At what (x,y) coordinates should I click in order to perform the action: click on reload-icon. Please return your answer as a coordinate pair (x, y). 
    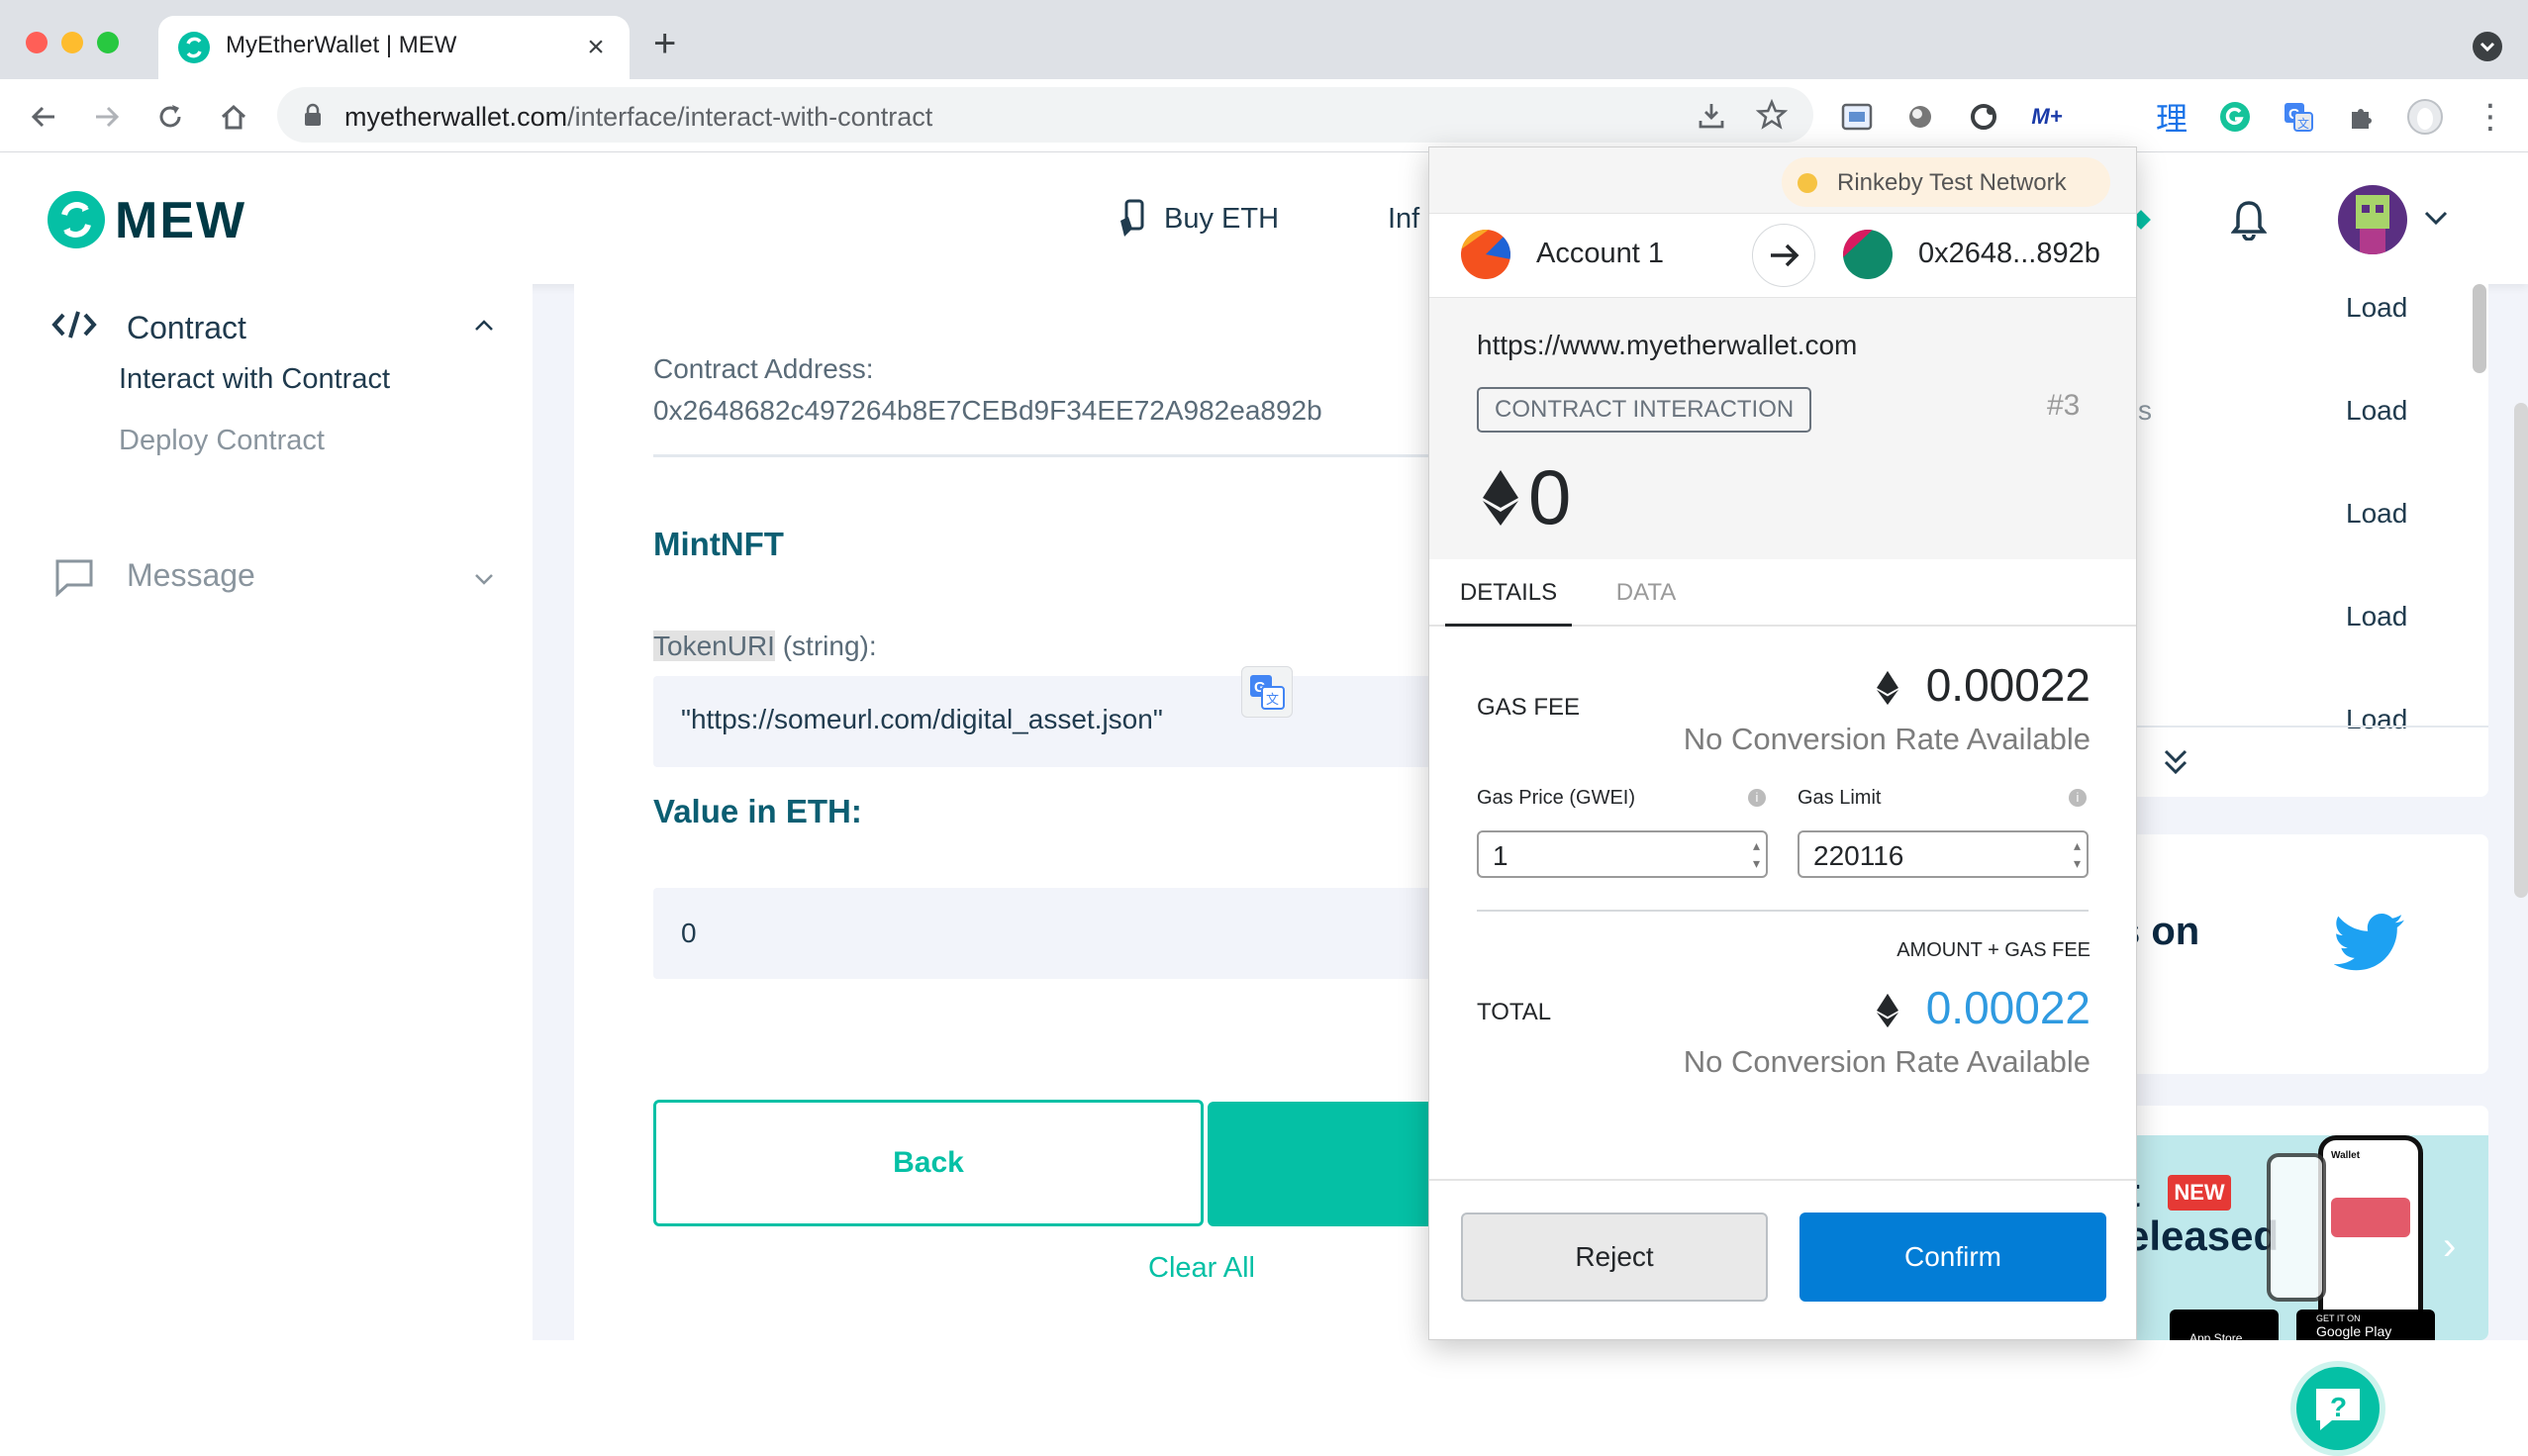
    Looking at the image, I should click on (170, 117).